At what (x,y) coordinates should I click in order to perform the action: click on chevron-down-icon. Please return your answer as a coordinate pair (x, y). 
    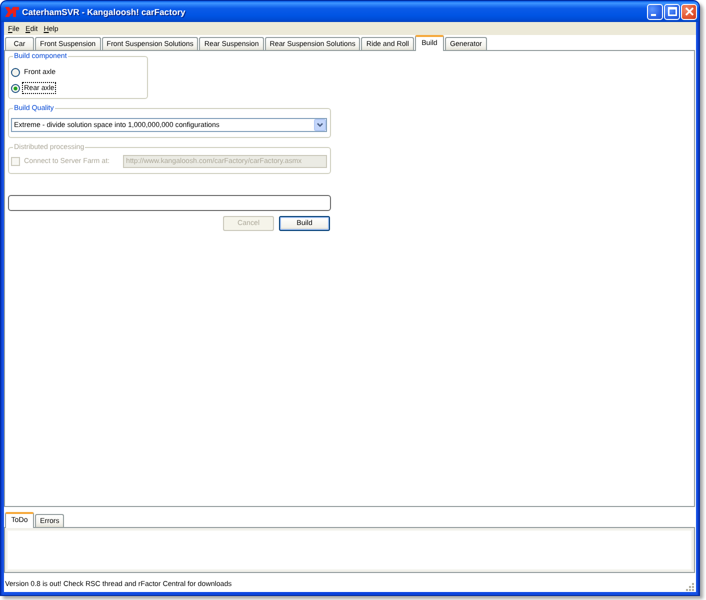
    Looking at the image, I should click on (320, 124).